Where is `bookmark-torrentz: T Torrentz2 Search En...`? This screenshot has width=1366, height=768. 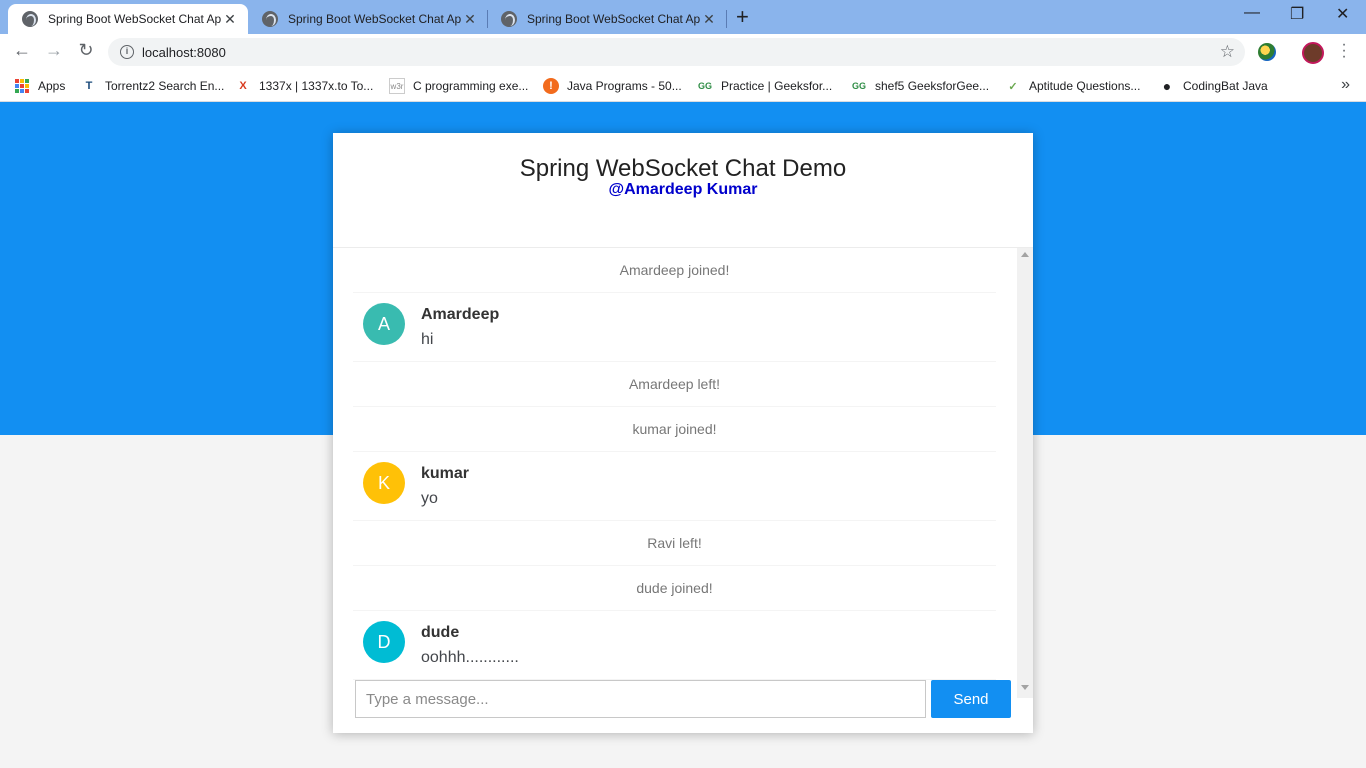 bookmark-torrentz: T Torrentz2 Search En... is located at coordinates (153, 86).